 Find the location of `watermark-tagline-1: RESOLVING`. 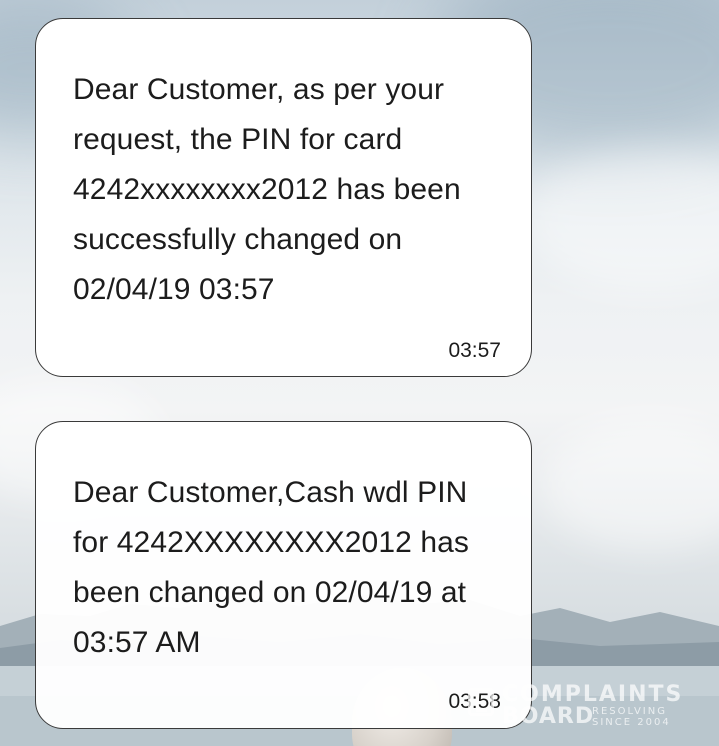

watermark-tagline-1: RESOLVING is located at coordinates (629, 711).